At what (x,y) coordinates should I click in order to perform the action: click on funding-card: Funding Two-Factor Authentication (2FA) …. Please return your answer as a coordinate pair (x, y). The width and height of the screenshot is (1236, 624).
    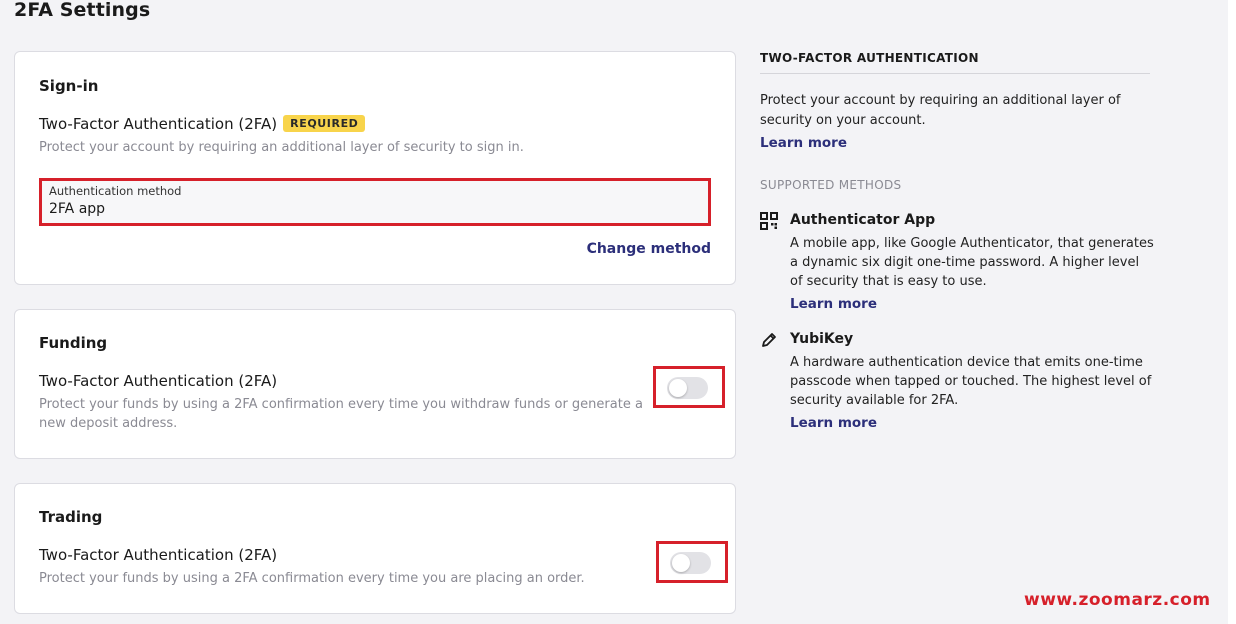
    Looking at the image, I should click on (375, 384).